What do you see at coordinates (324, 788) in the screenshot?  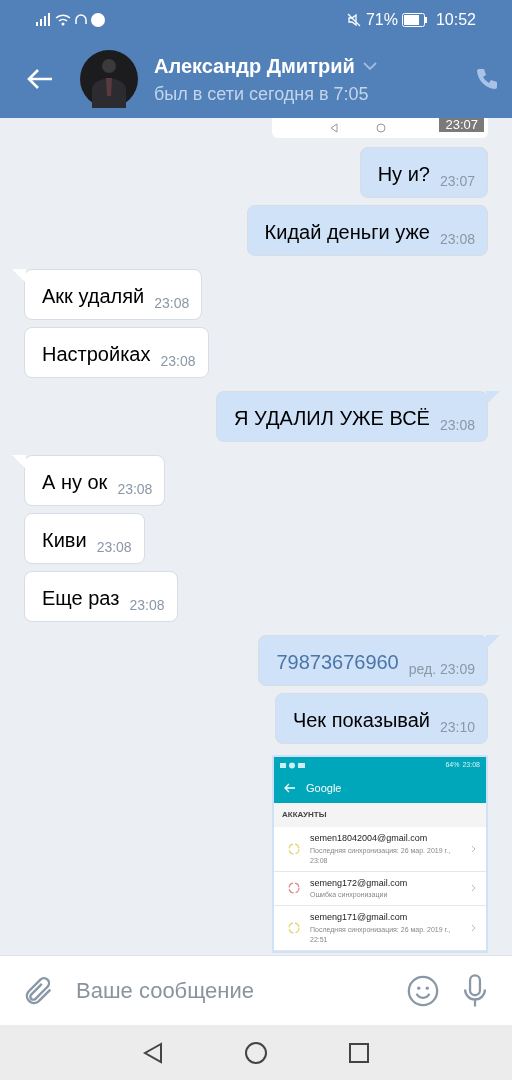 I see `screen-title: Google` at bounding box center [324, 788].